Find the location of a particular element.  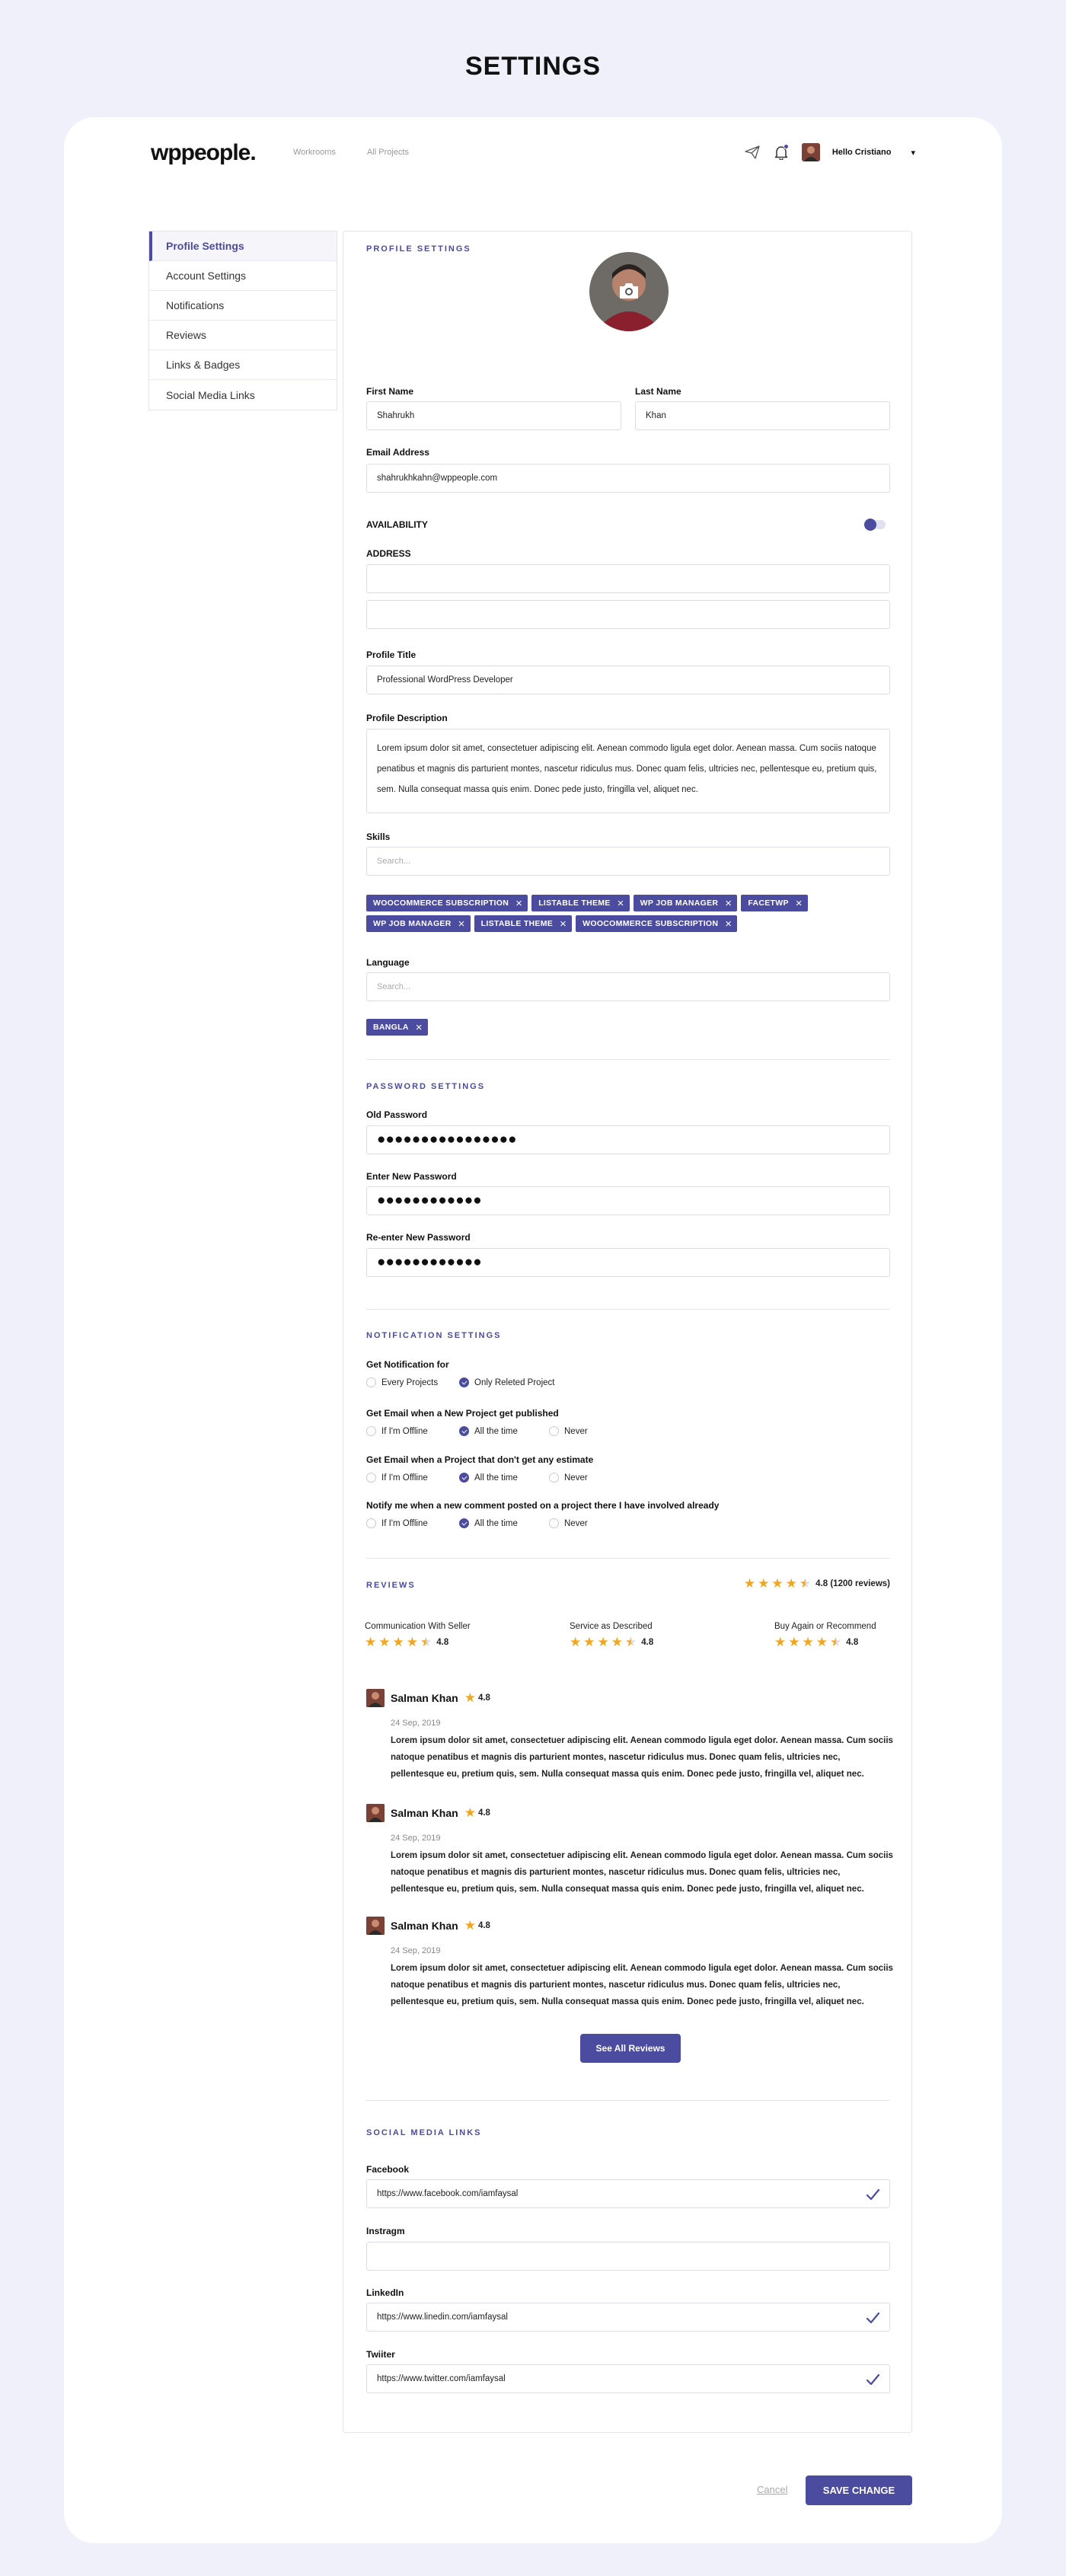

availability-label: AVAILABILITY is located at coordinates (397, 524).